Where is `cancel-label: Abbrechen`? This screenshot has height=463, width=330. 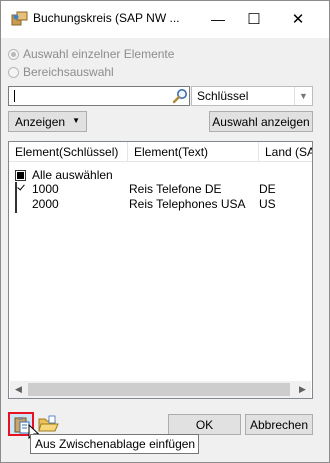
cancel-label: Abbrechen is located at coordinates (279, 424).